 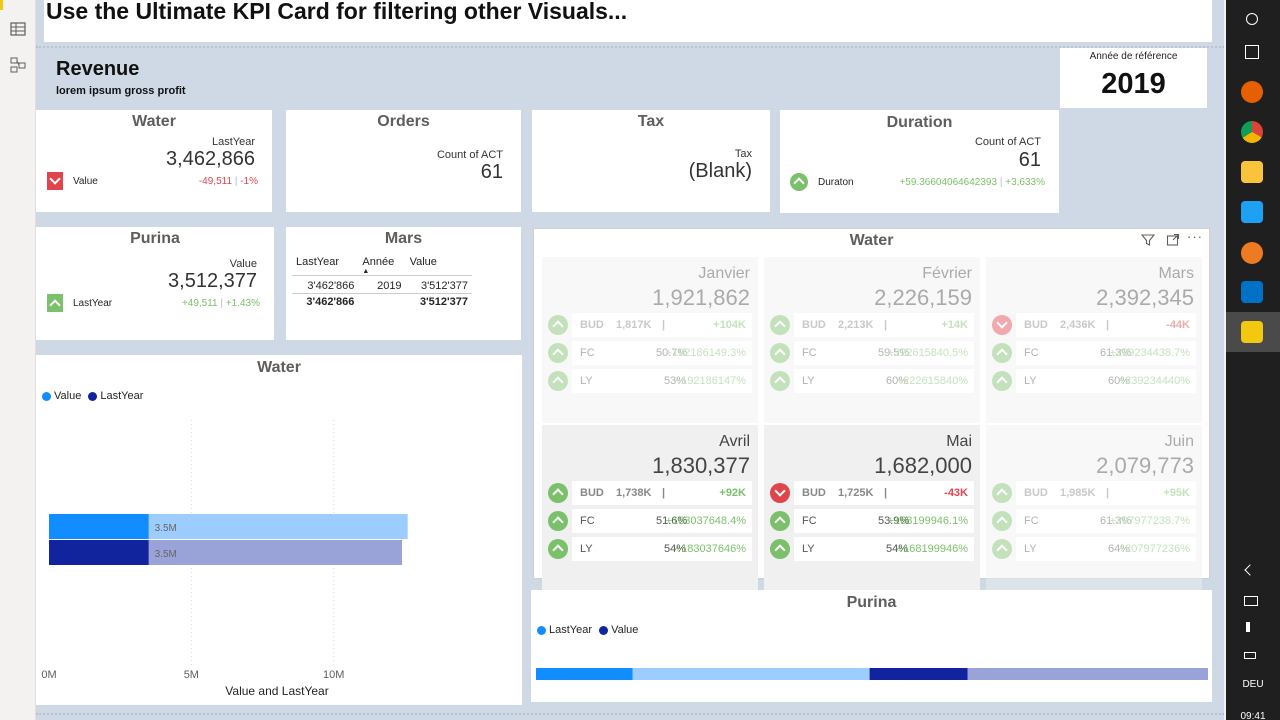 I want to click on reference-year-card: Année de référence 2019, so click(x=1133, y=78).